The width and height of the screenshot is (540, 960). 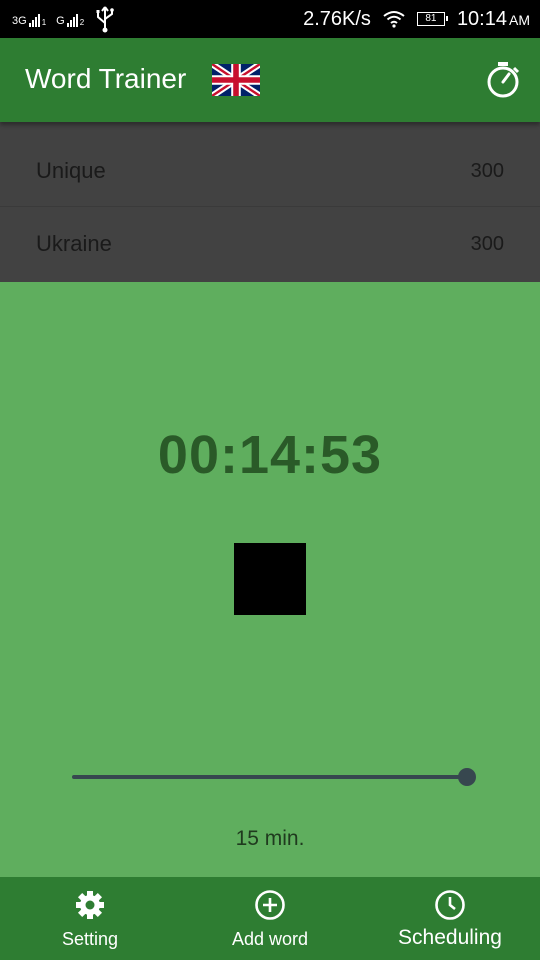 What do you see at coordinates (450, 937) in the screenshot?
I see `nav-scheduling-label: Scheduling` at bounding box center [450, 937].